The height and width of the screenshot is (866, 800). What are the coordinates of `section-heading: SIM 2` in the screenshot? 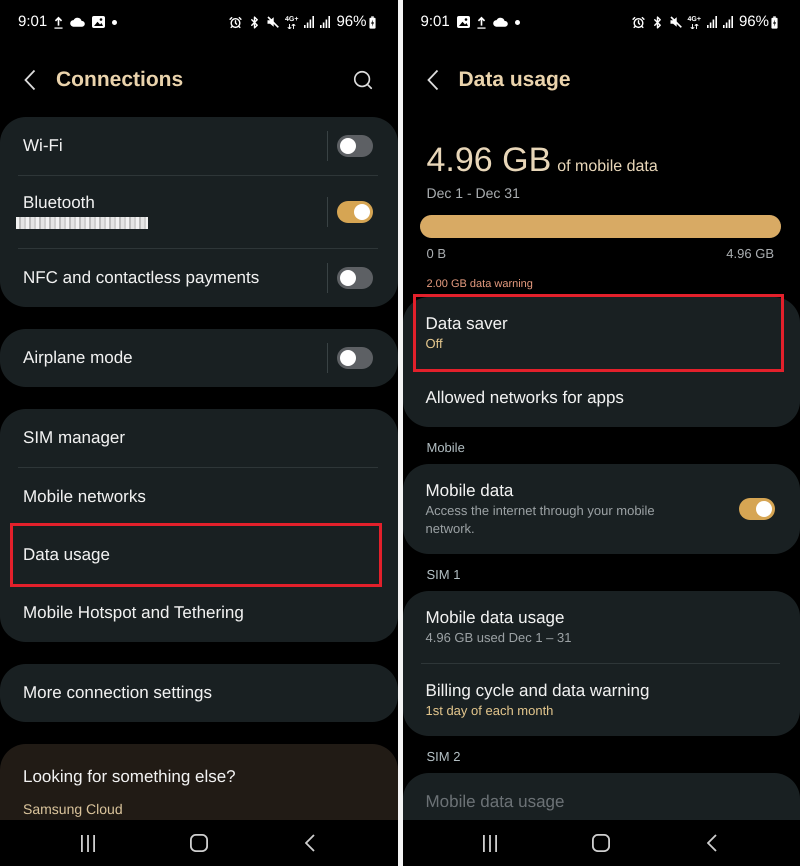 It's located at (443, 757).